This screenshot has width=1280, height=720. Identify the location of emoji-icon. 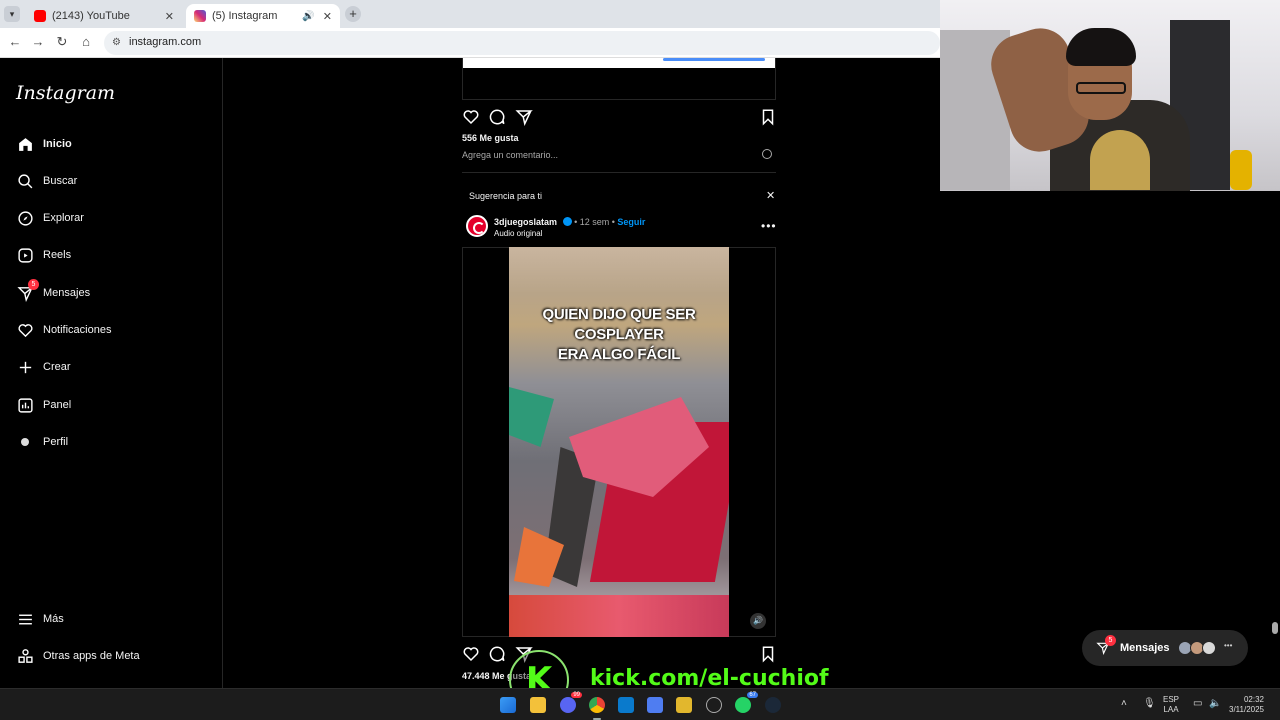
(767, 154).